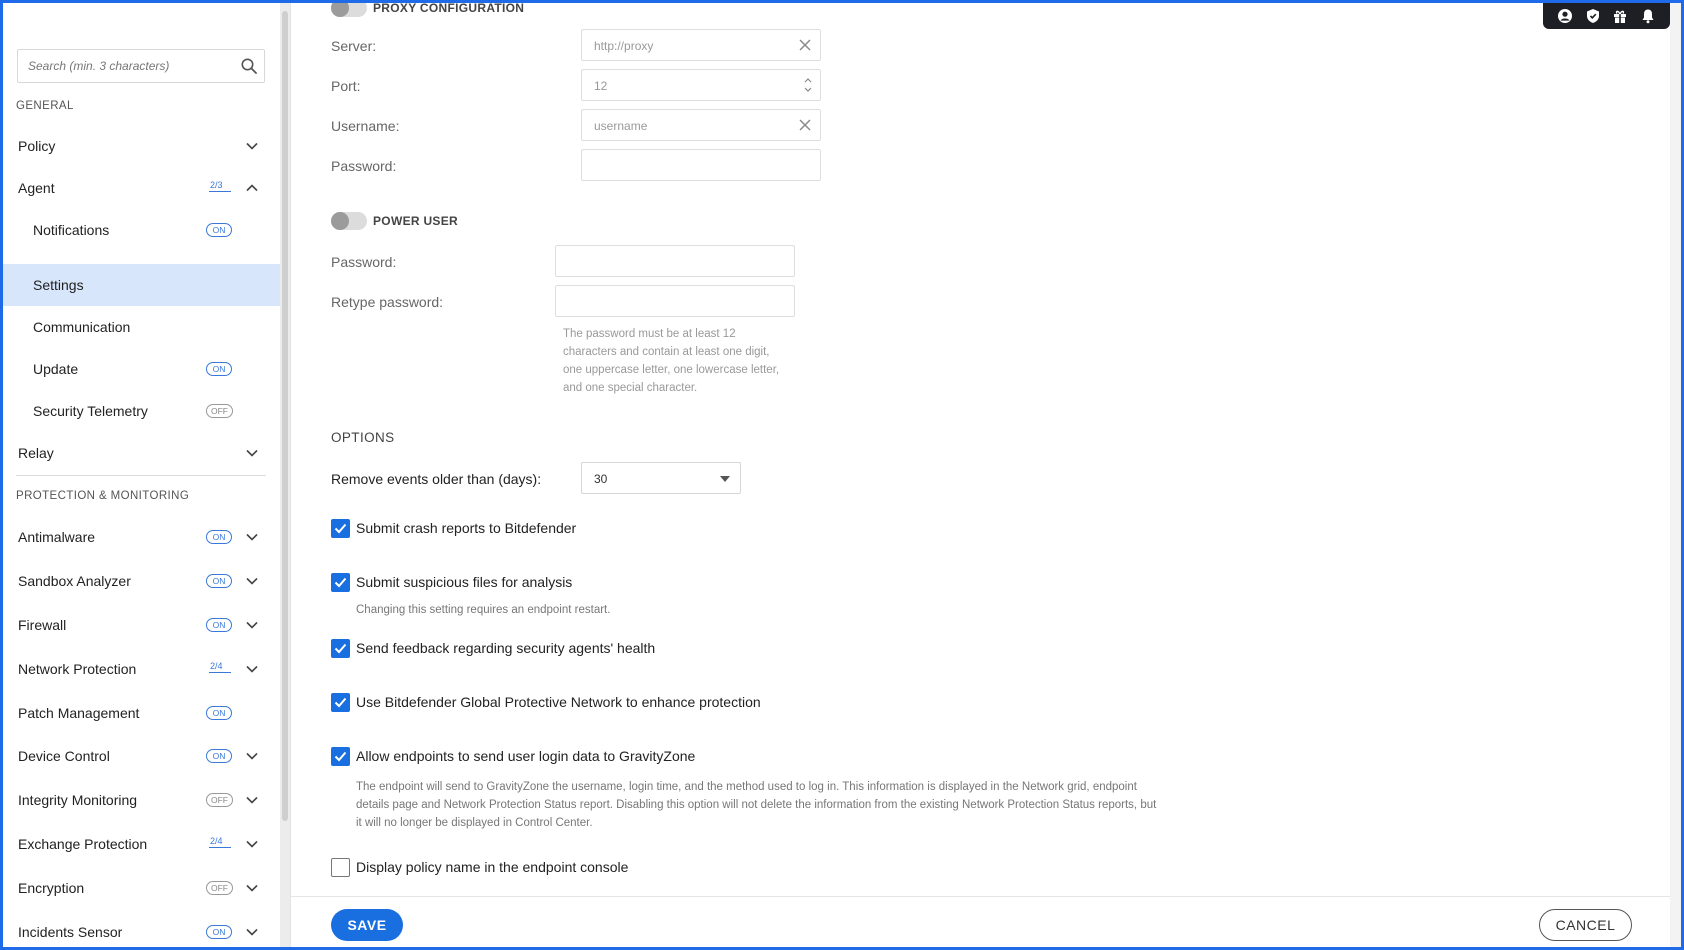 Image resolution: width=1684 pixels, height=950 pixels. I want to click on search-input, so click(128, 66).